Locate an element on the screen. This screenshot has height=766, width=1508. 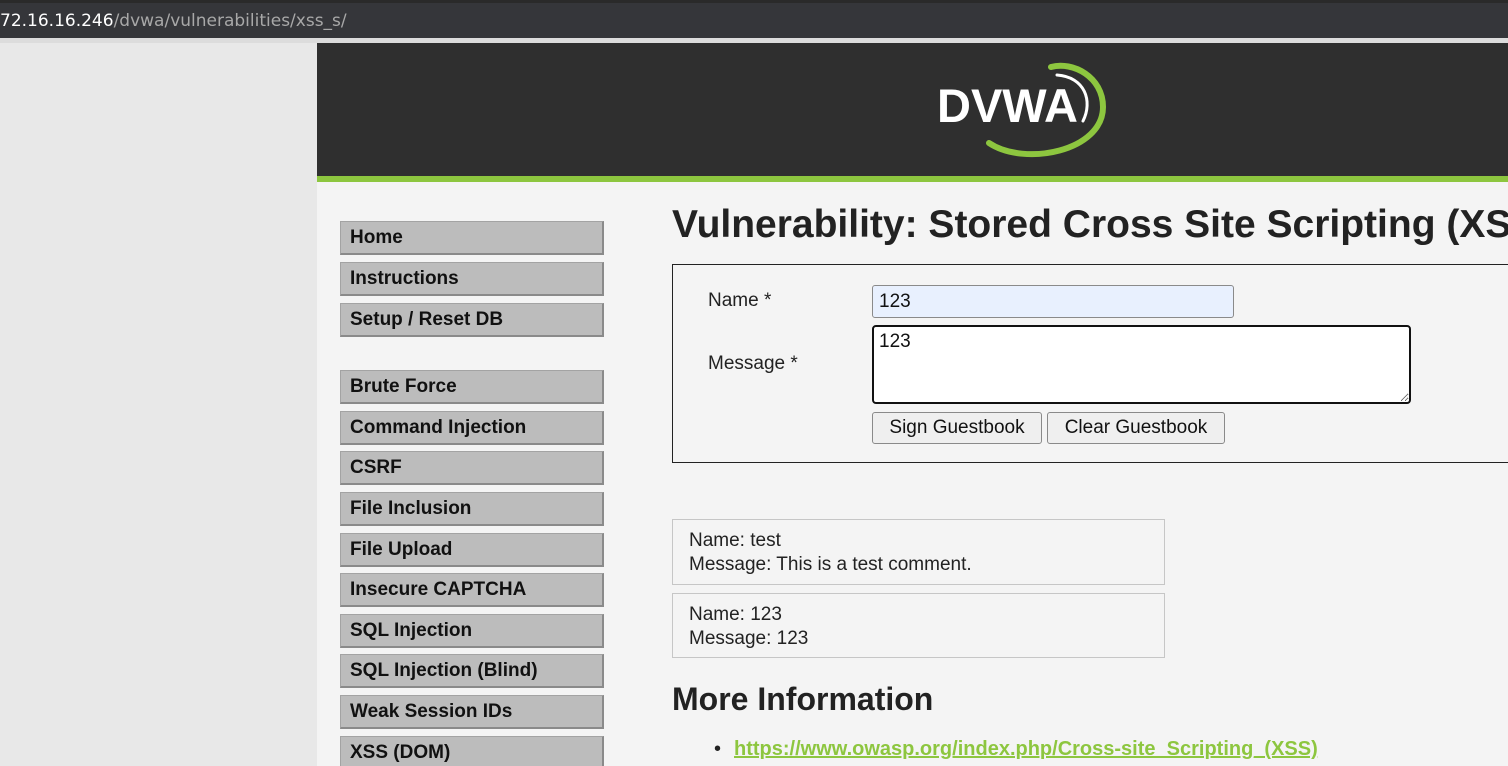
menu-item-instructions: Instructions is located at coordinates (472, 279).